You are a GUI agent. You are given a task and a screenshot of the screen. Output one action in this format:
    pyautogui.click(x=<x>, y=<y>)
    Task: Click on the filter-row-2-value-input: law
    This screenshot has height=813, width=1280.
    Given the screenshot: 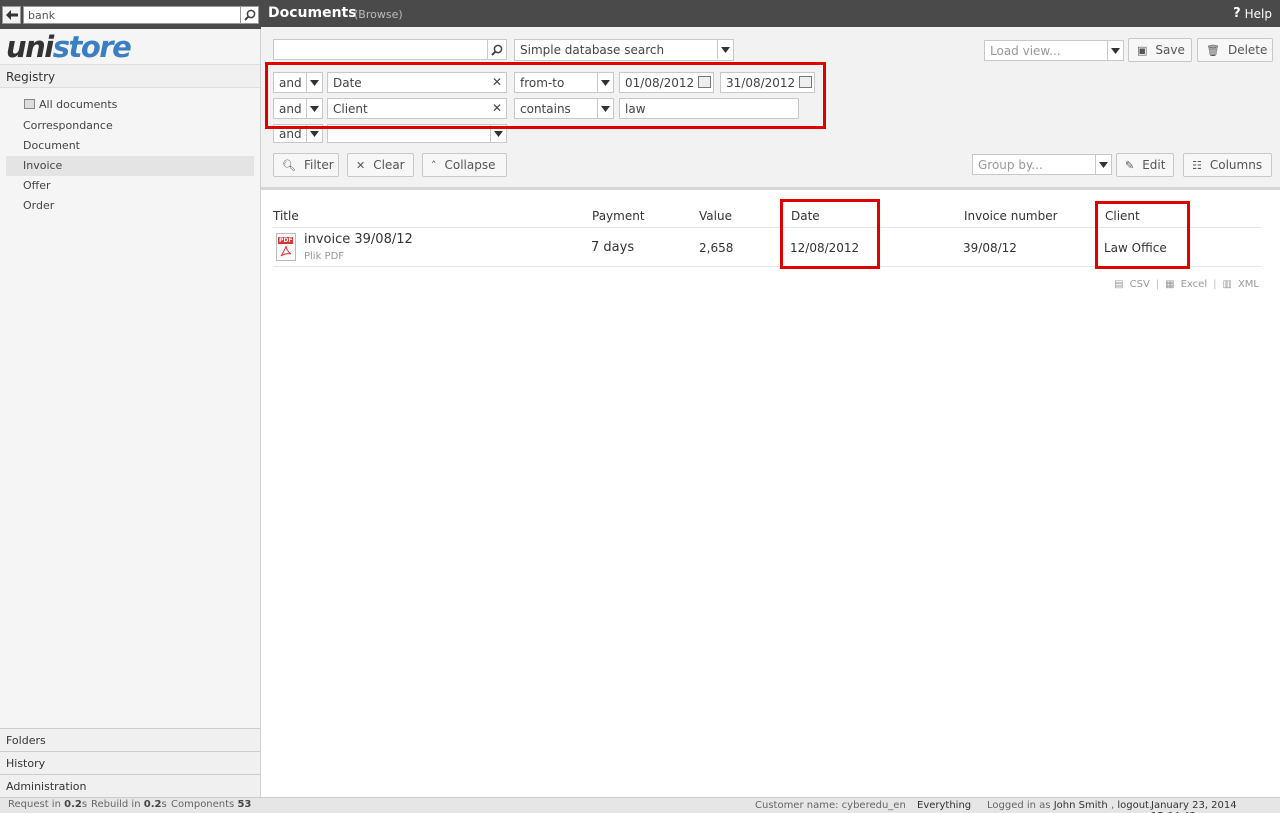 What is the action you would take?
    pyautogui.click(x=709, y=108)
    